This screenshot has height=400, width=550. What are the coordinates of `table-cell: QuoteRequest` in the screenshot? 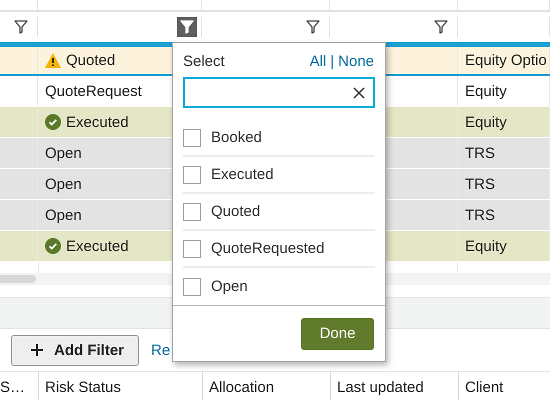 It's located at (93, 91).